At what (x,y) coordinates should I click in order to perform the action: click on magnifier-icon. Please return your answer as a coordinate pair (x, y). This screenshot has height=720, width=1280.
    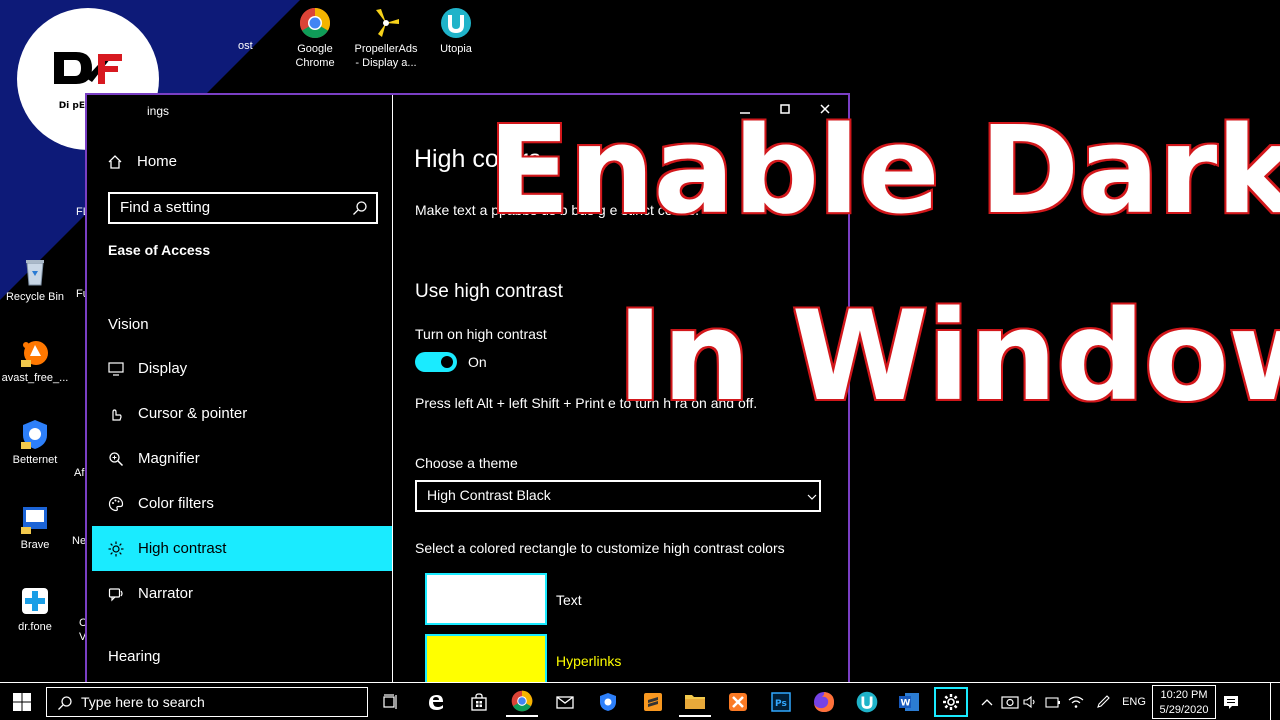
    Looking at the image, I should click on (116, 459).